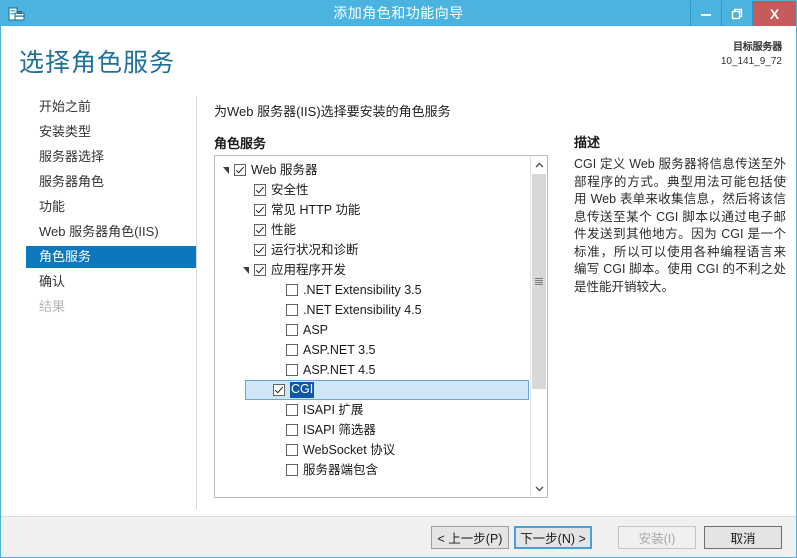 Image resolution: width=797 pixels, height=558 pixels. I want to click on tree-row-label: Web 服务器, so click(284, 169).